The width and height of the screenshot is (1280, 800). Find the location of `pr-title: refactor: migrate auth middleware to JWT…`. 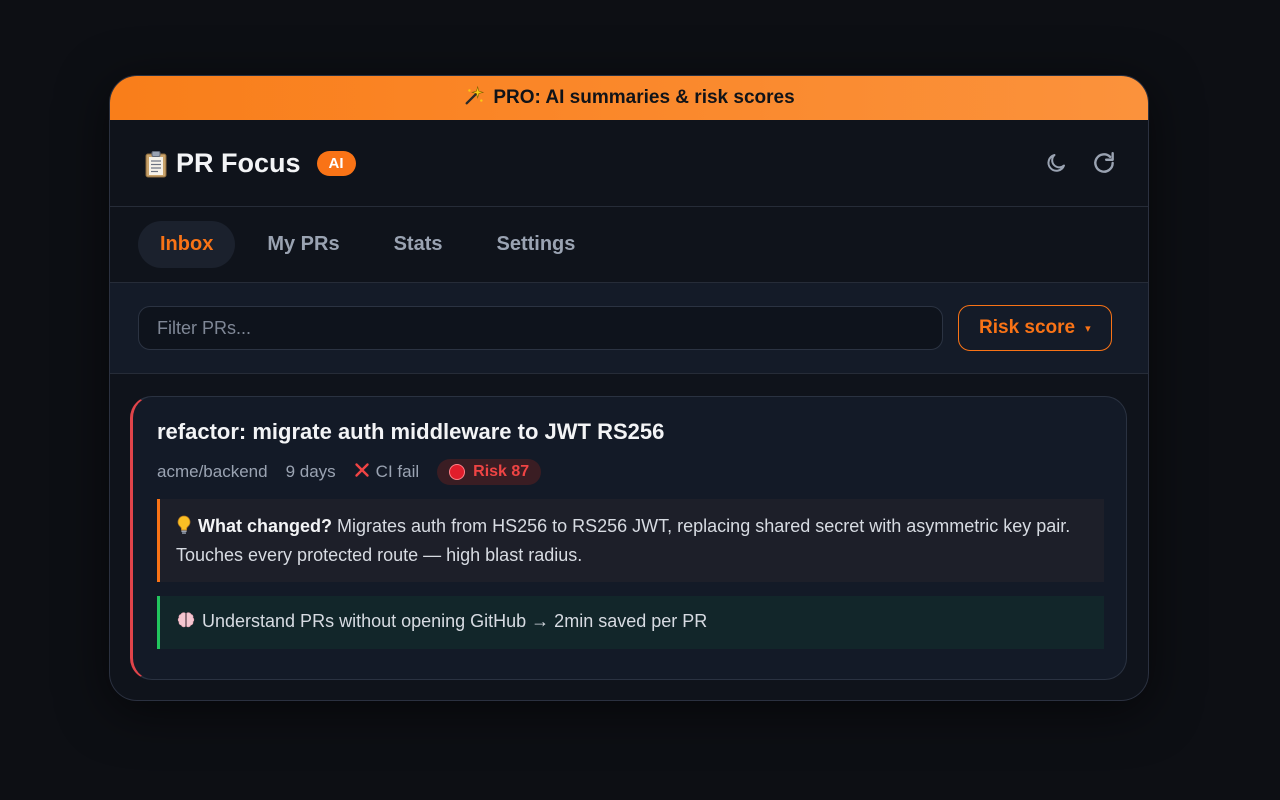

pr-title: refactor: migrate auth middleware to JWT… is located at coordinates (630, 432).